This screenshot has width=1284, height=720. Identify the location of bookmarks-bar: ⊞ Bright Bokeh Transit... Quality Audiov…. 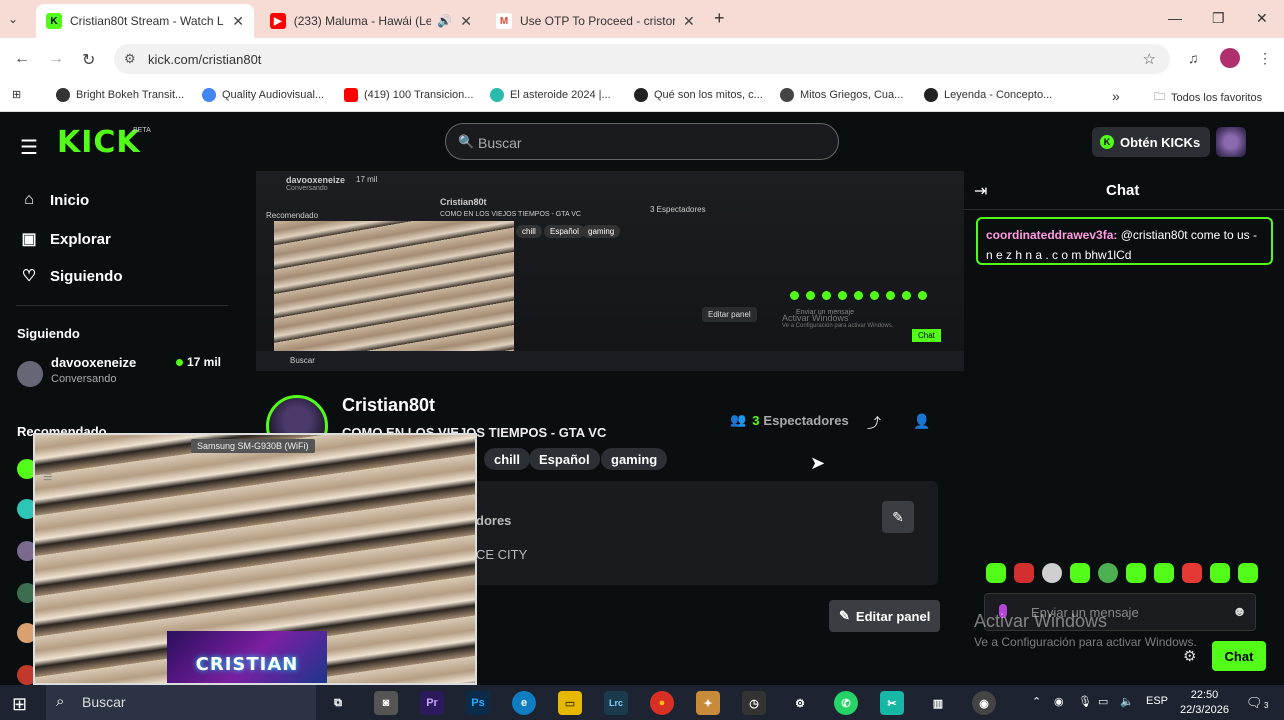
(642, 96).